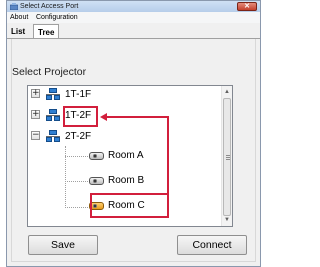  Describe the element at coordinates (63, 245) in the screenshot. I see `save-button: Save` at that location.